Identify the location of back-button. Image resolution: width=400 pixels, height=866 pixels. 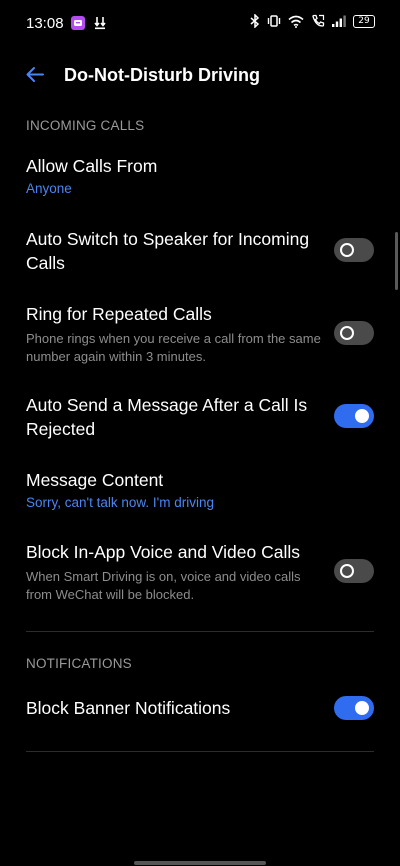
(35, 75).